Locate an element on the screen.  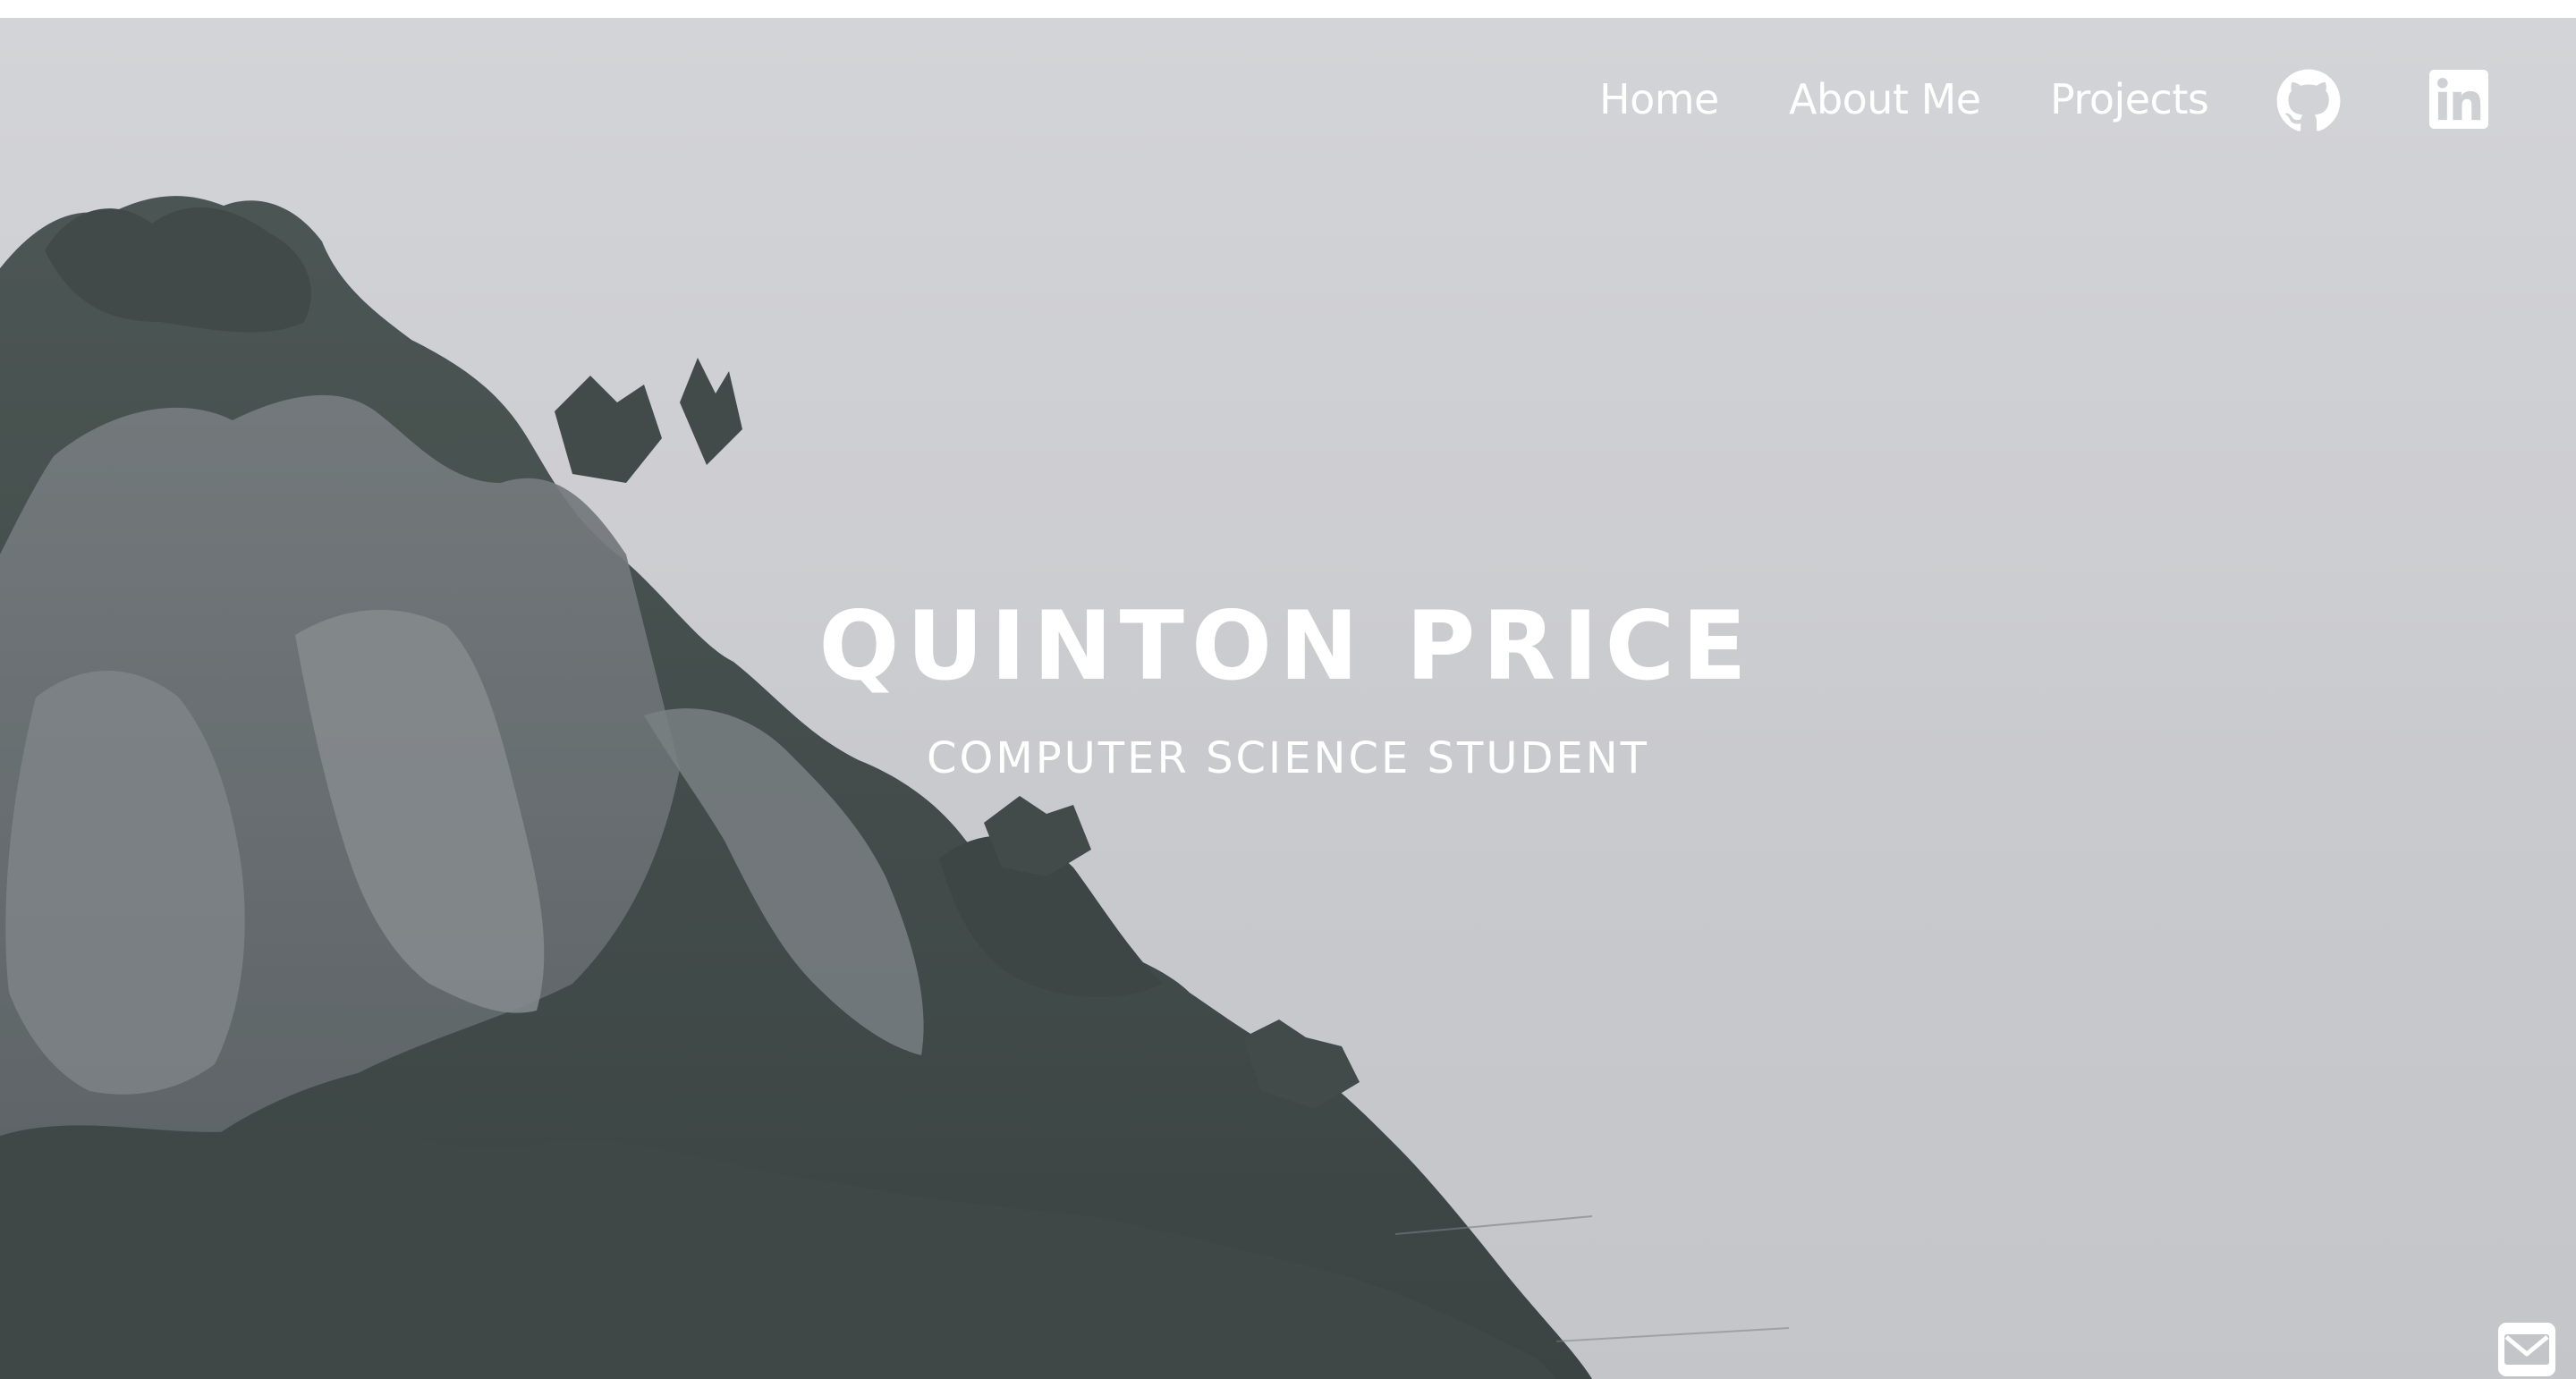
hero-title: QUINTON PRICE is located at coordinates (1286, 646).